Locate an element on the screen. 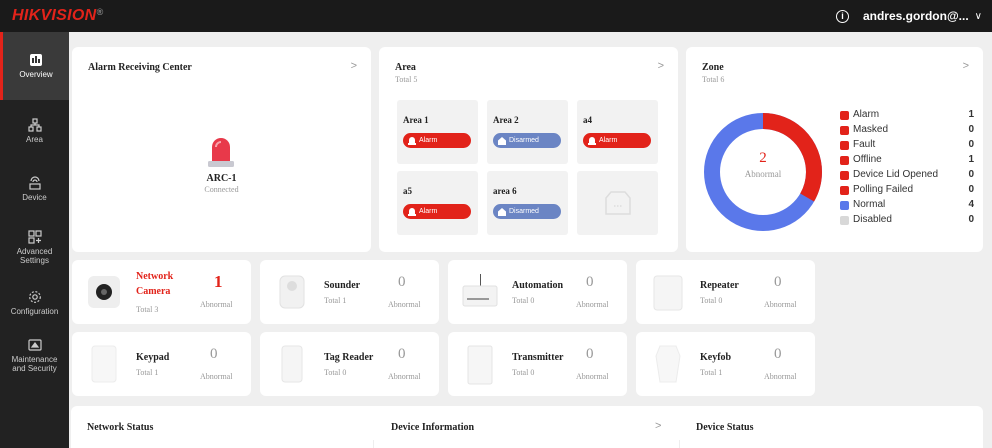 This screenshot has width=992, height=448. device-card-tagreader: Tag Reader Total 0 0 Abnormal is located at coordinates (349, 364).